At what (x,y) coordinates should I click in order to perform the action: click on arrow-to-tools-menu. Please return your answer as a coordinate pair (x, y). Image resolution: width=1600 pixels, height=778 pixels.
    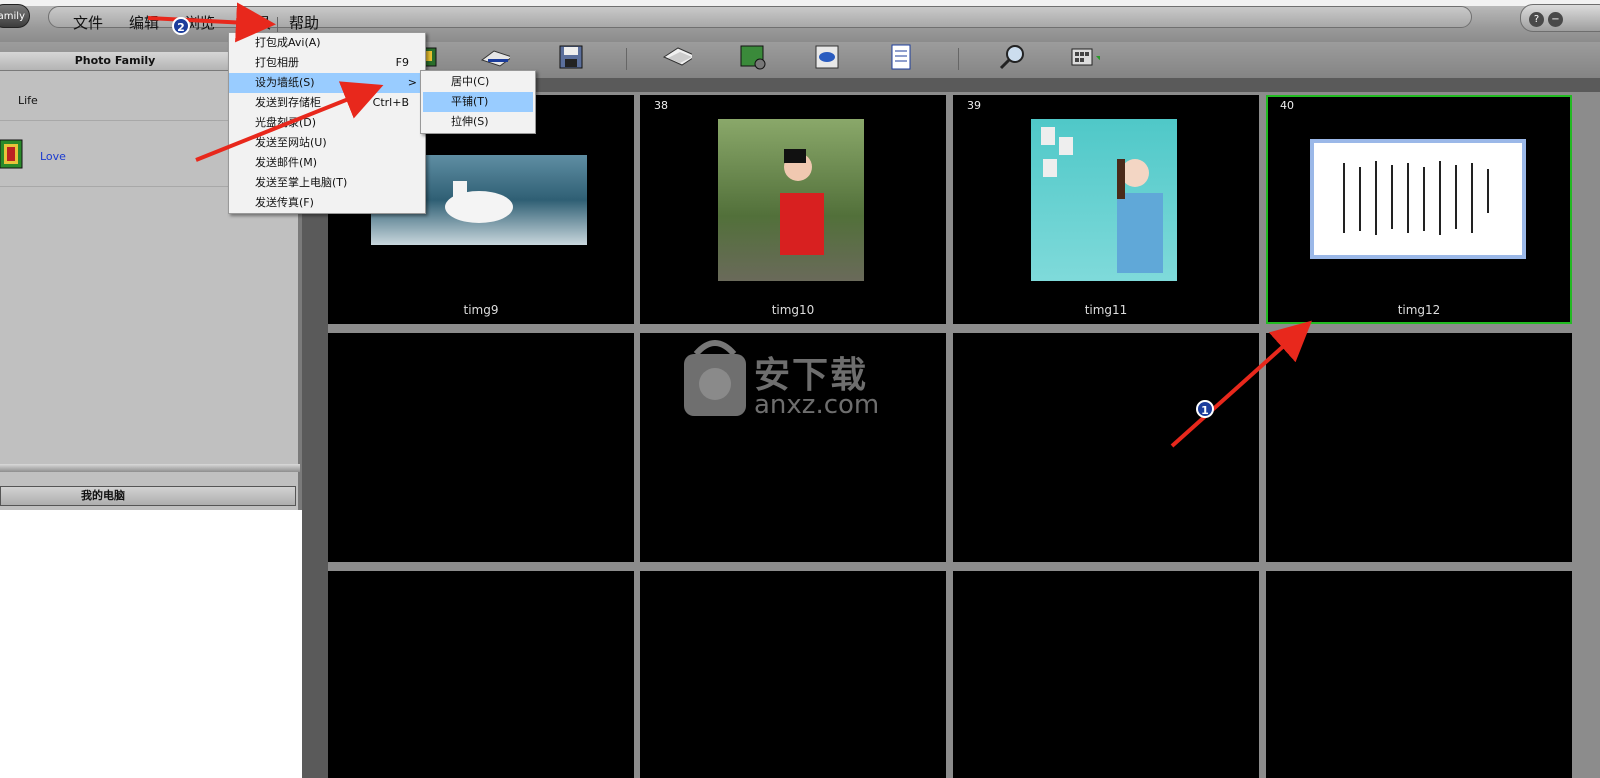
    Looking at the image, I should click on (211, 22).